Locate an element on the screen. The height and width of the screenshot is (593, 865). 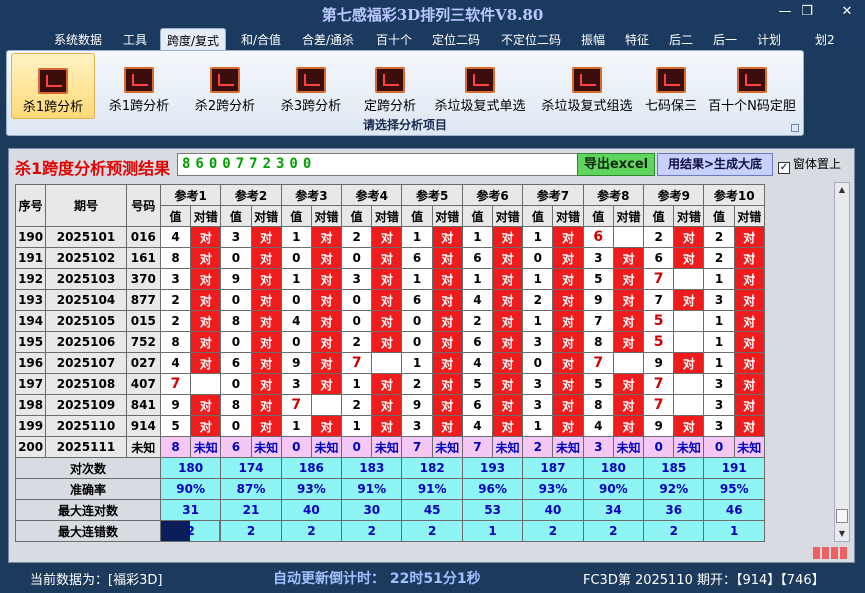
menu-tools: 工具 is located at coordinates (135, 39).